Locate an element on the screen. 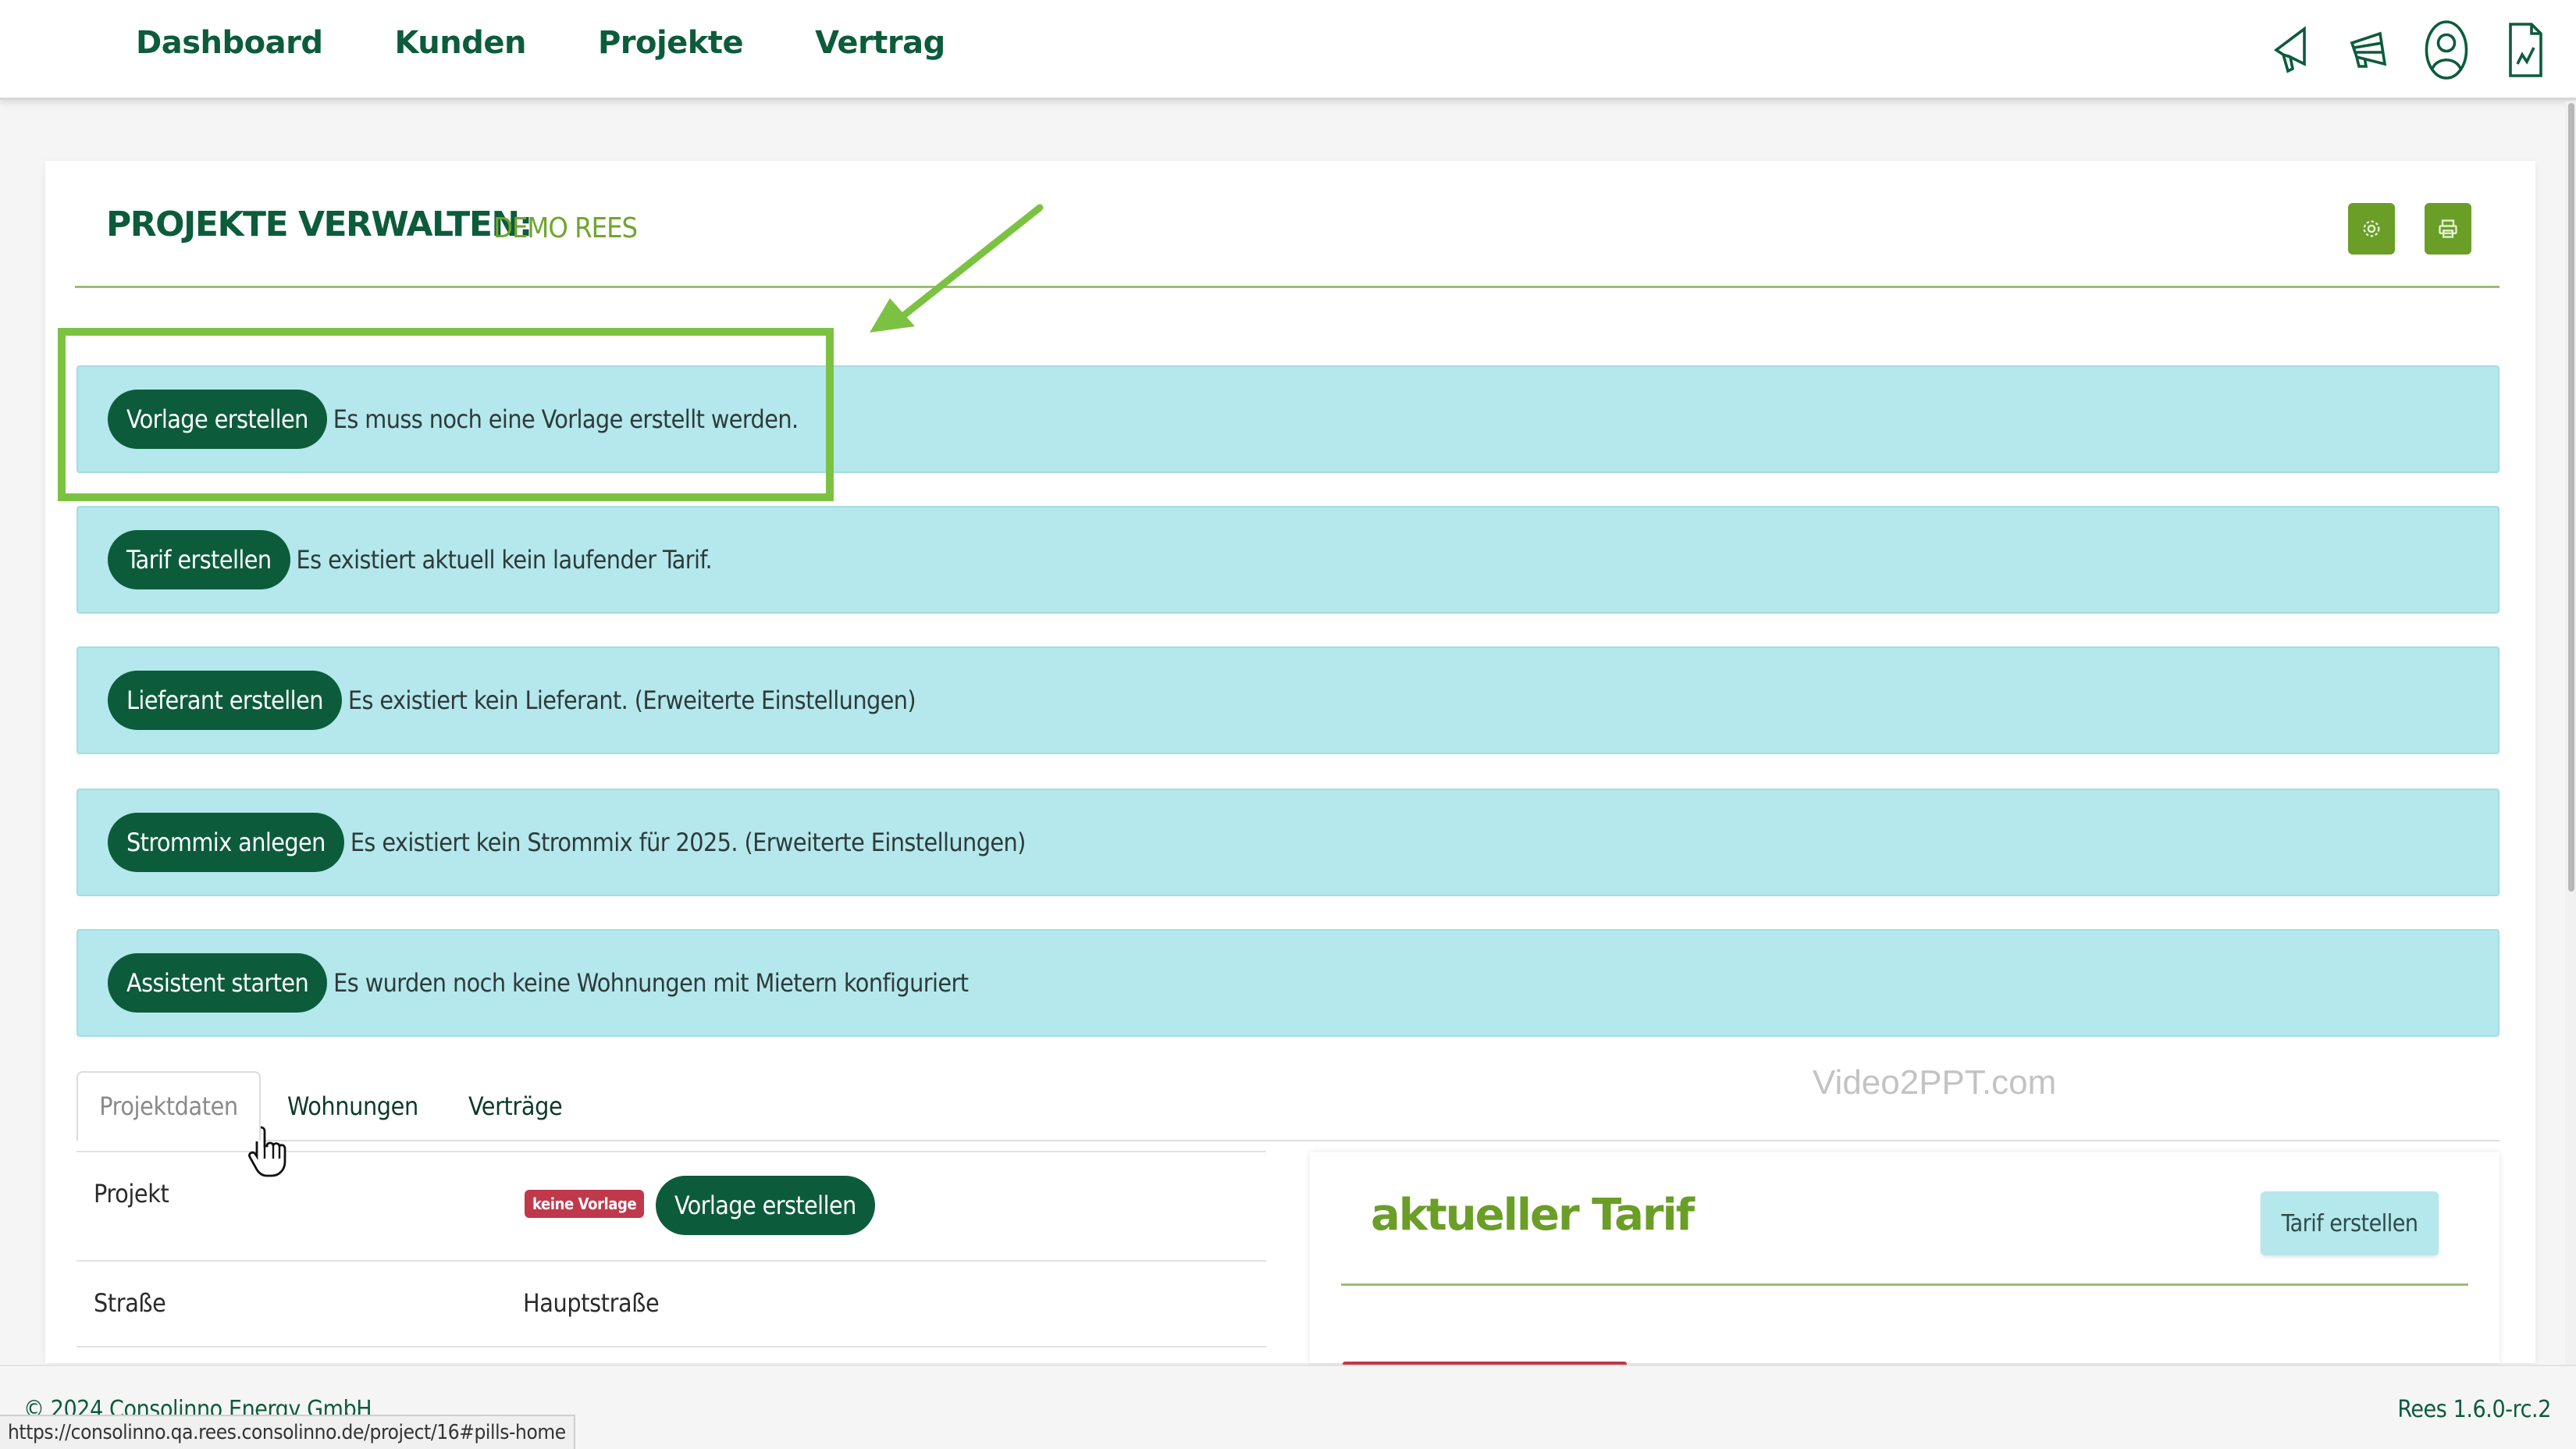 This screenshot has width=2576, height=1449. tariff-divider is located at coordinates (1904, 1284).